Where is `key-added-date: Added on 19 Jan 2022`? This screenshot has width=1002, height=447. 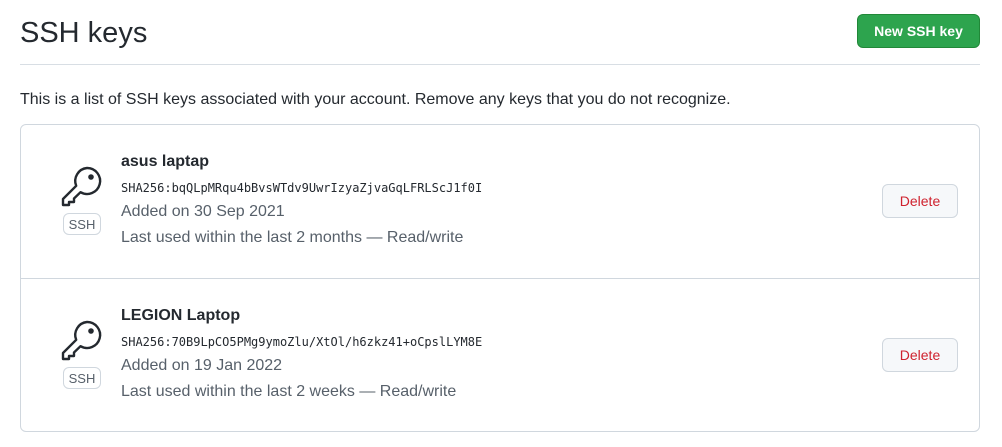
key-added-date: Added on 19 Jan 2022 is located at coordinates (202, 365).